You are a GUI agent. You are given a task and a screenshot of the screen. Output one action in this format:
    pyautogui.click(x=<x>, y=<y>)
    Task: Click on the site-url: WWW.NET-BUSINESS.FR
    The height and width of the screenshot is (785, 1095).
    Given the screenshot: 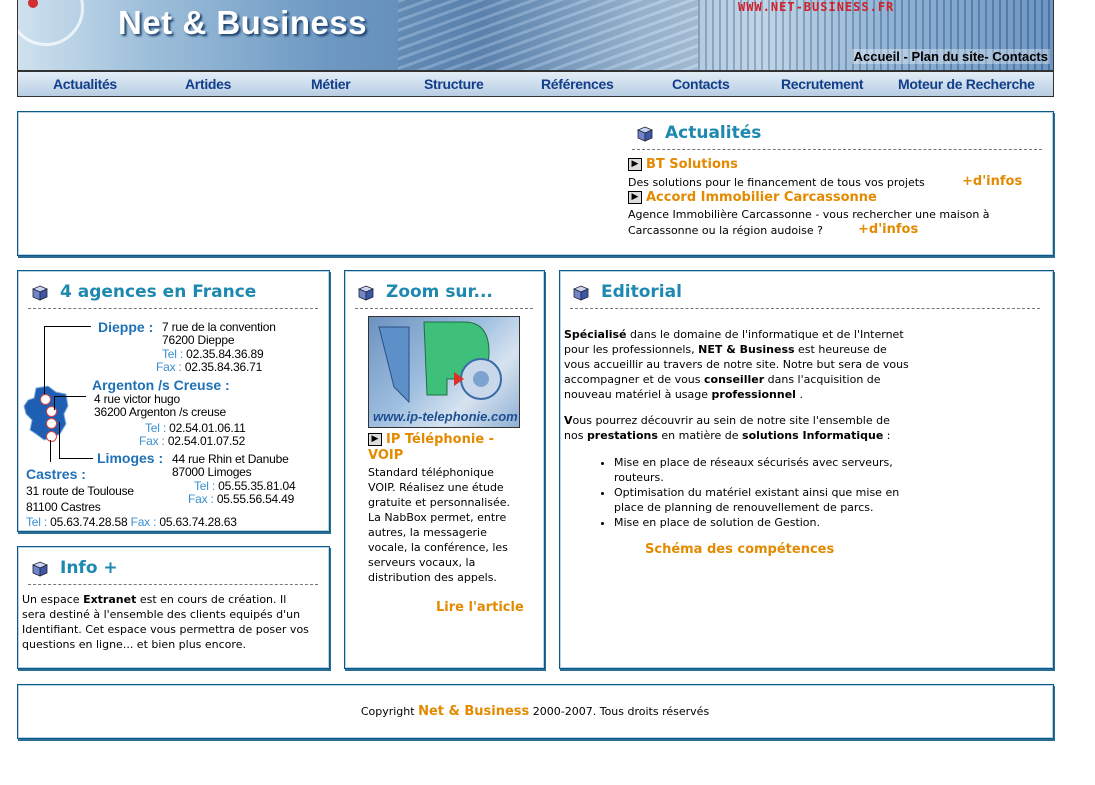 What is the action you would take?
    pyautogui.click(x=816, y=7)
    